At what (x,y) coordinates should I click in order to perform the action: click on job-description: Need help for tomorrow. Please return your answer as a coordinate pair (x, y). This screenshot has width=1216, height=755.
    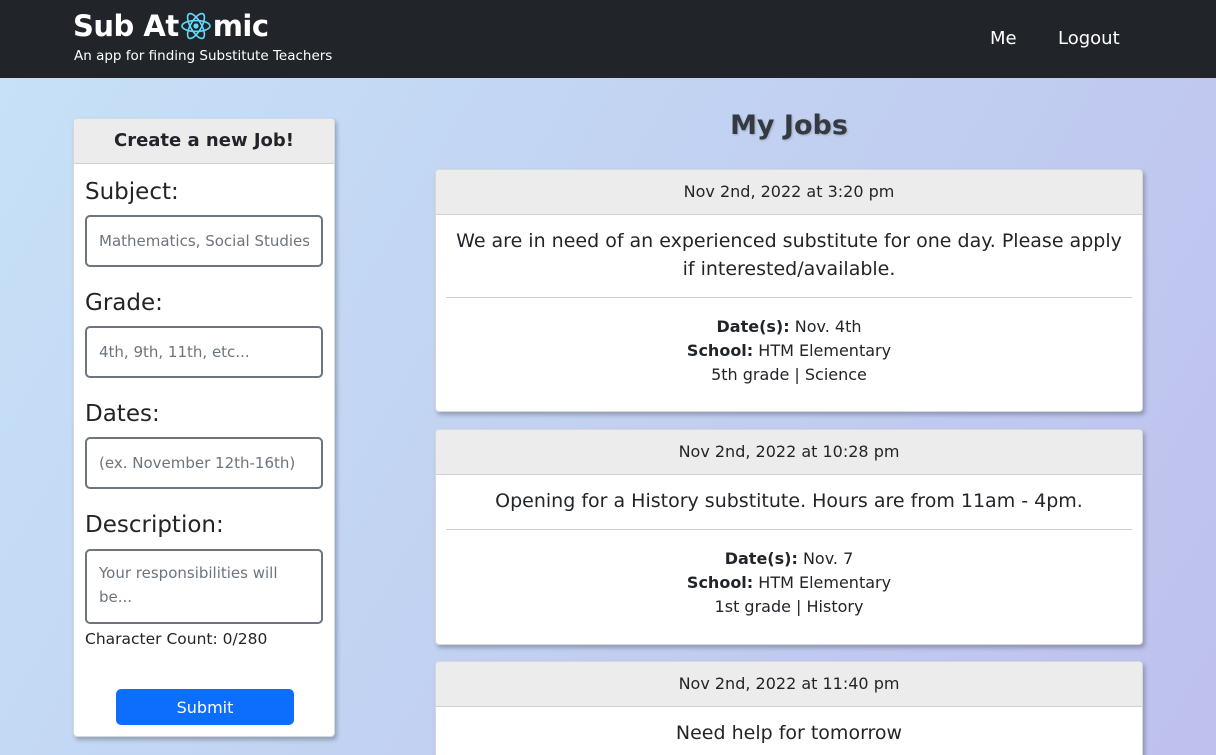
    Looking at the image, I should click on (789, 733).